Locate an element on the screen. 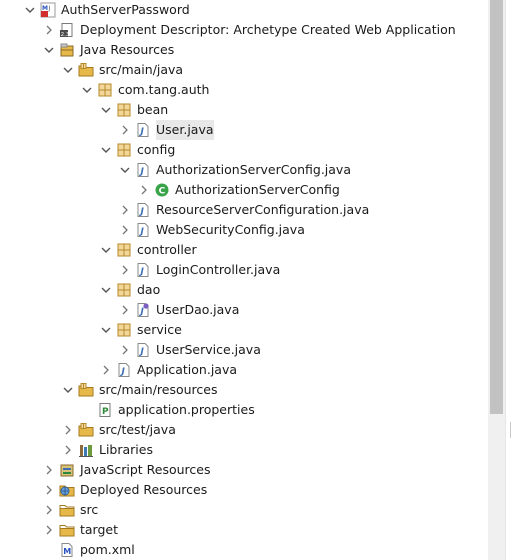 This screenshot has width=514, height=560. tree-item-libraries: Libraries is located at coordinates (244, 450).